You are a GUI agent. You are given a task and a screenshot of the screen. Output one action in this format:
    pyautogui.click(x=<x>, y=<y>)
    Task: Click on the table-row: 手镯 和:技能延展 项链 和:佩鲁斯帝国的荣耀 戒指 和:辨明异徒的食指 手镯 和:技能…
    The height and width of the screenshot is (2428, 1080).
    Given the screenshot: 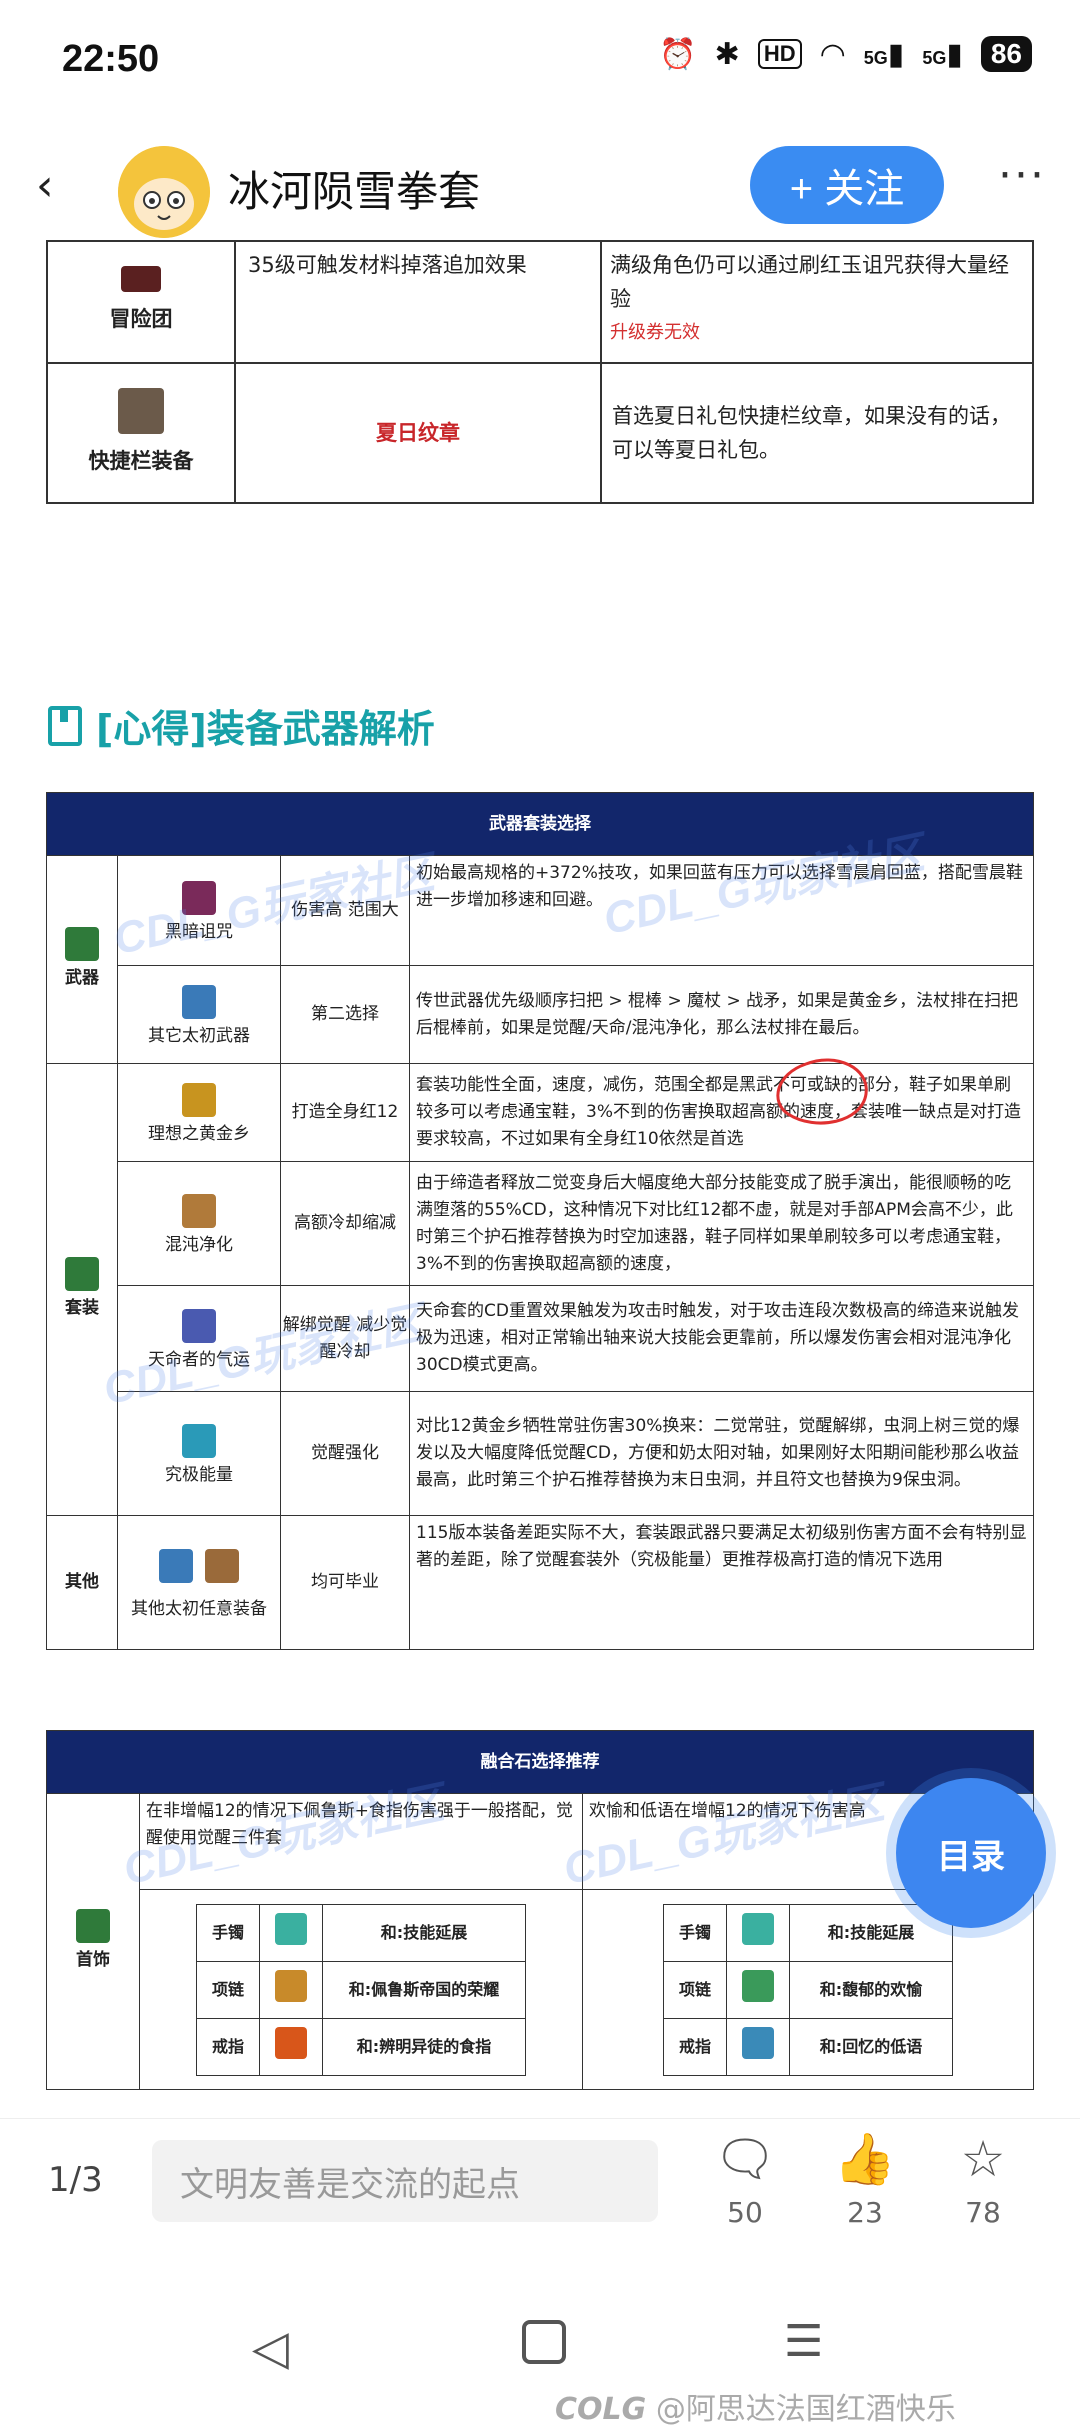 What is the action you would take?
    pyautogui.click(x=540, y=1989)
    